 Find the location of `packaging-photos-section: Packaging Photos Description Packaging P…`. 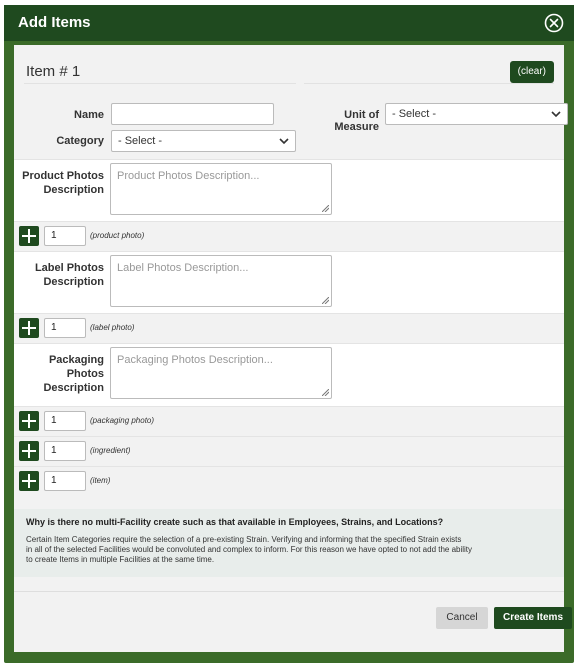

packaging-photos-section: Packaging Photos Description Packaging P… is located at coordinates (289, 375).